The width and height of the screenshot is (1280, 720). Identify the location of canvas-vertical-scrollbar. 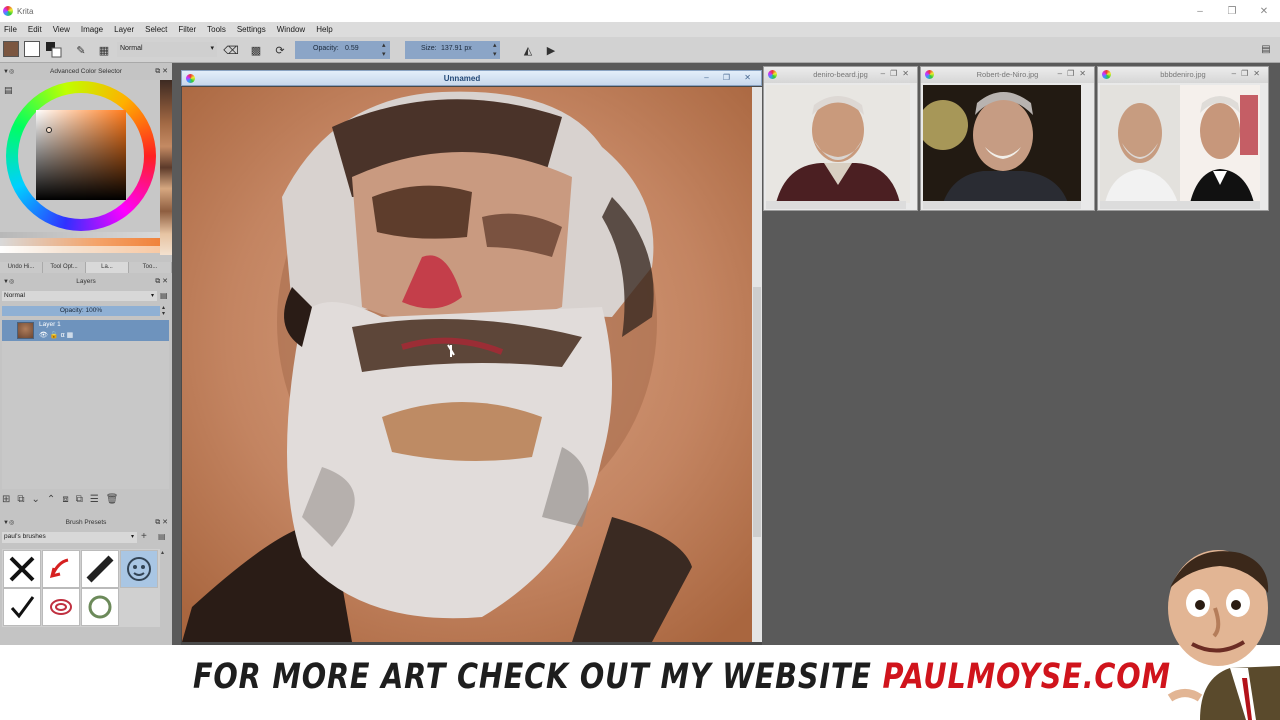
(757, 364).